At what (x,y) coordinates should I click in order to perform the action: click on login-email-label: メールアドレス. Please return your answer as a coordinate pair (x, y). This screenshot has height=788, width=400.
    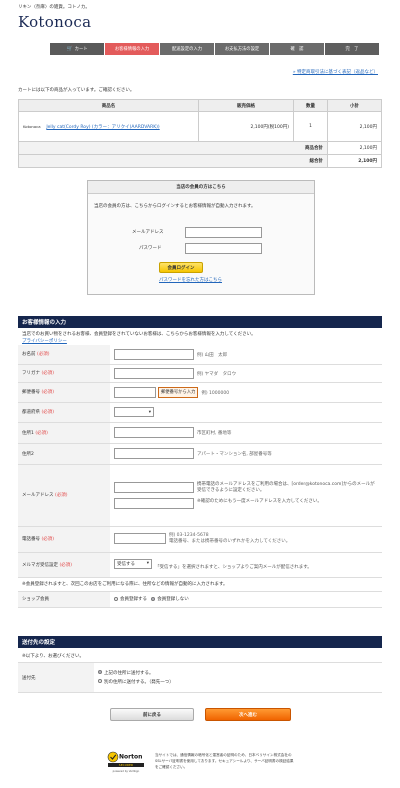
    Looking at the image, I should click on (148, 232).